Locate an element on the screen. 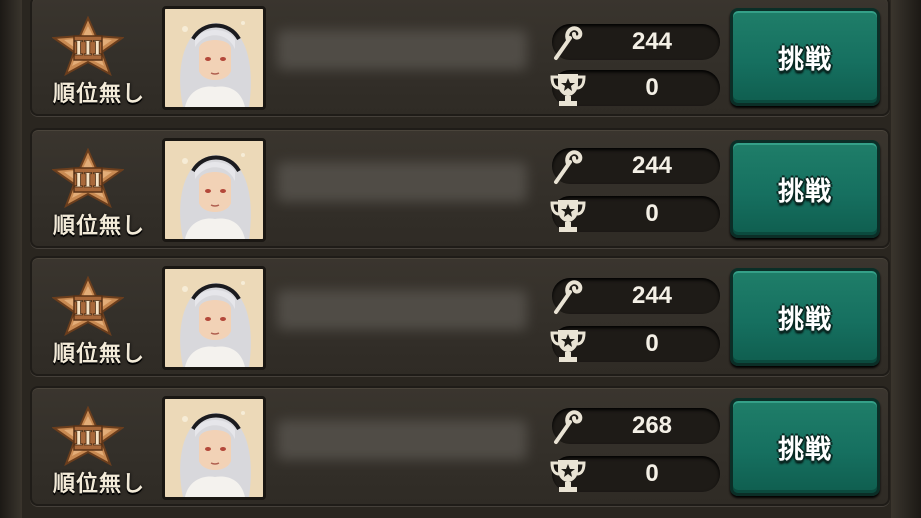 The width and height of the screenshot is (921, 518). power-stat: 268 is located at coordinates (636, 426).